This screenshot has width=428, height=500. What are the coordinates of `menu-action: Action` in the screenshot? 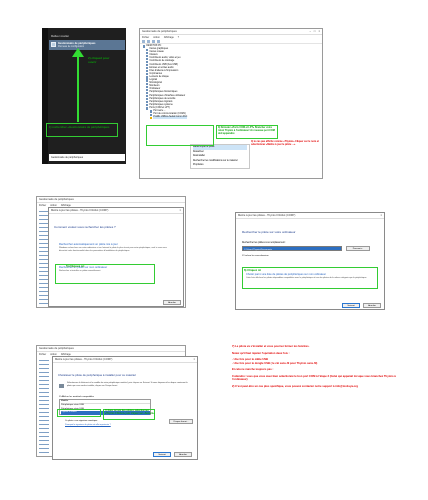 It's located at (156, 37).